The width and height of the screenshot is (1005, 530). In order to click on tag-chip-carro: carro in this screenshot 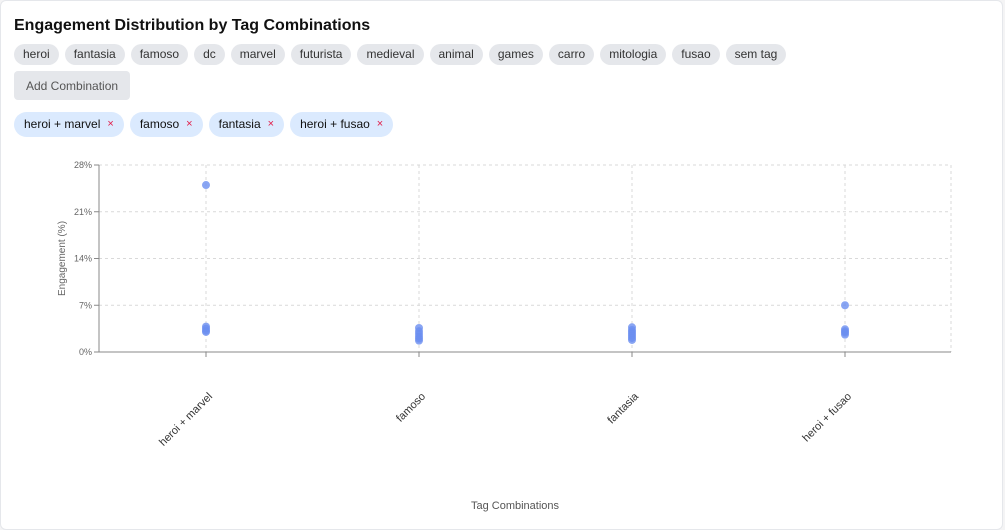, I will do `click(571, 54)`.